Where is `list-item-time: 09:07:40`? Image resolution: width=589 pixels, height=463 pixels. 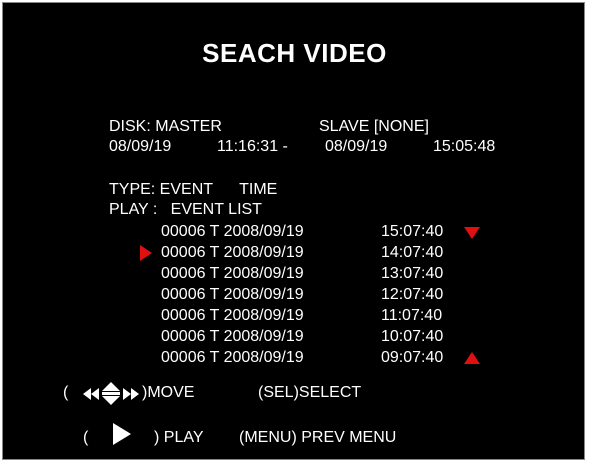 list-item-time: 09:07:40 is located at coordinates (412, 358).